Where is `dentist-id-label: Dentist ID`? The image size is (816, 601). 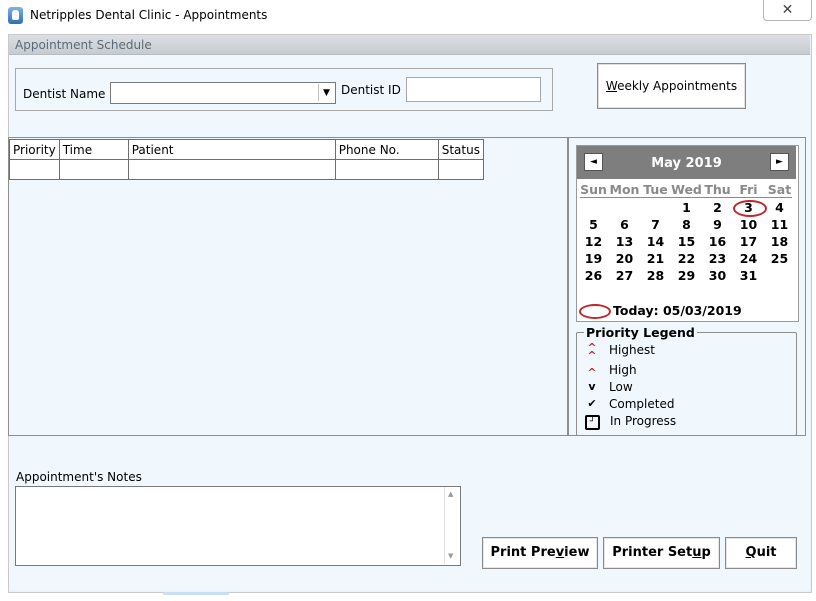
dentist-id-label: Dentist ID is located at coordinates (371, 90).